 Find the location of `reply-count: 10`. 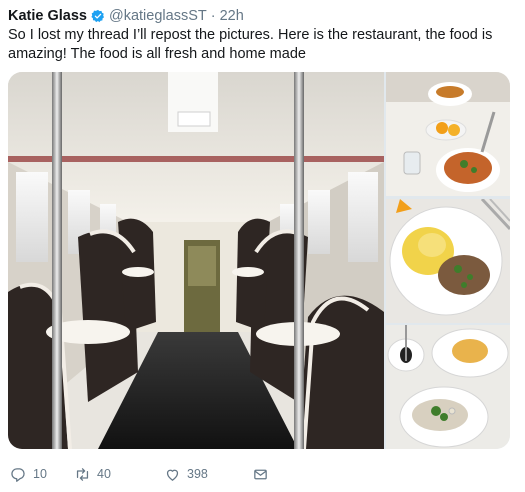

reply-count: 10 is located at coordinates (40, 474).